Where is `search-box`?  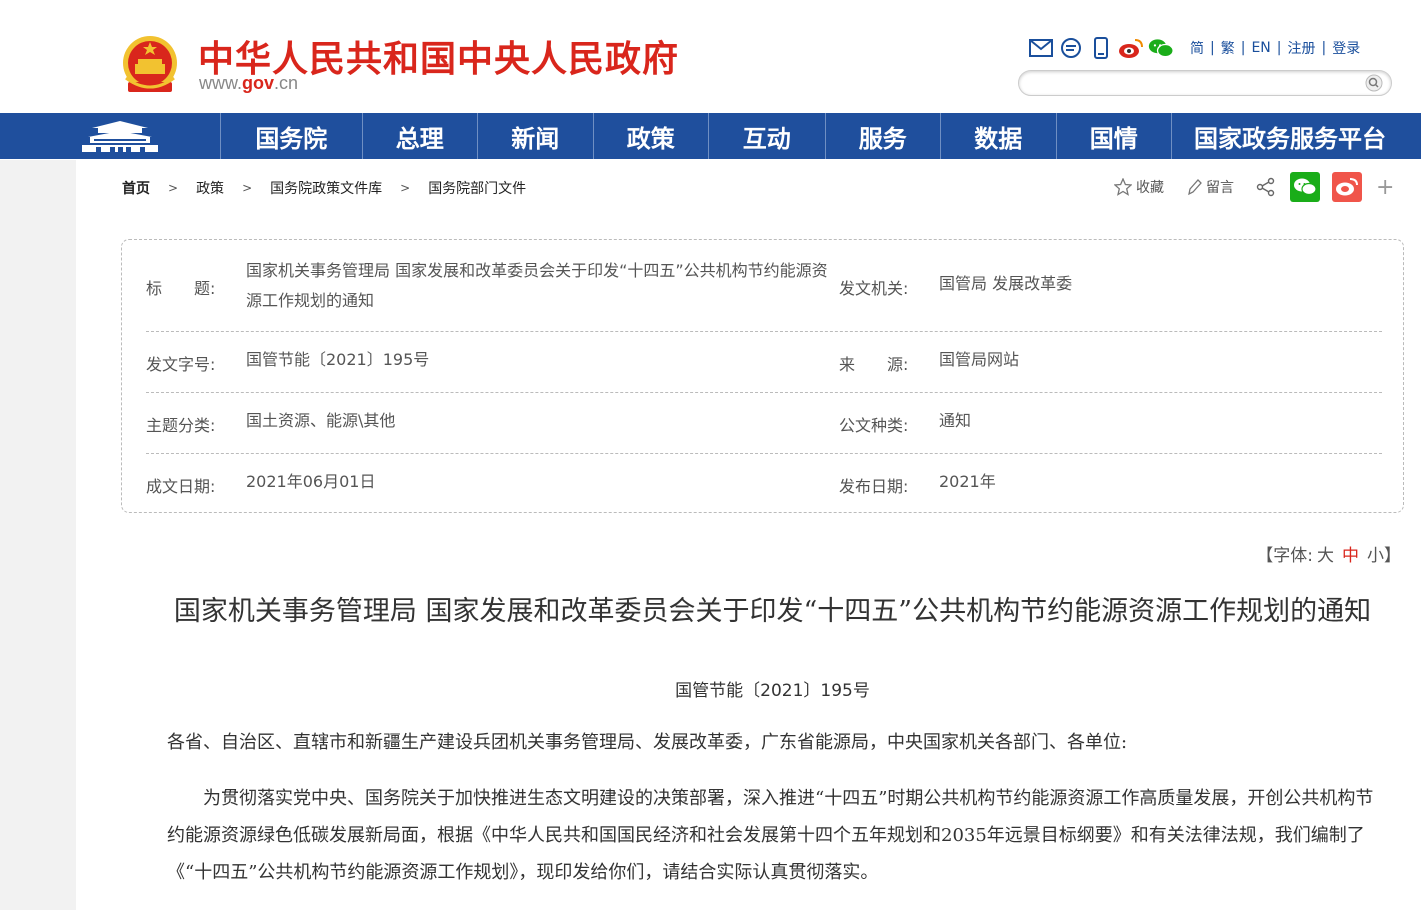
search-box is located at coordinates (1205, 83).